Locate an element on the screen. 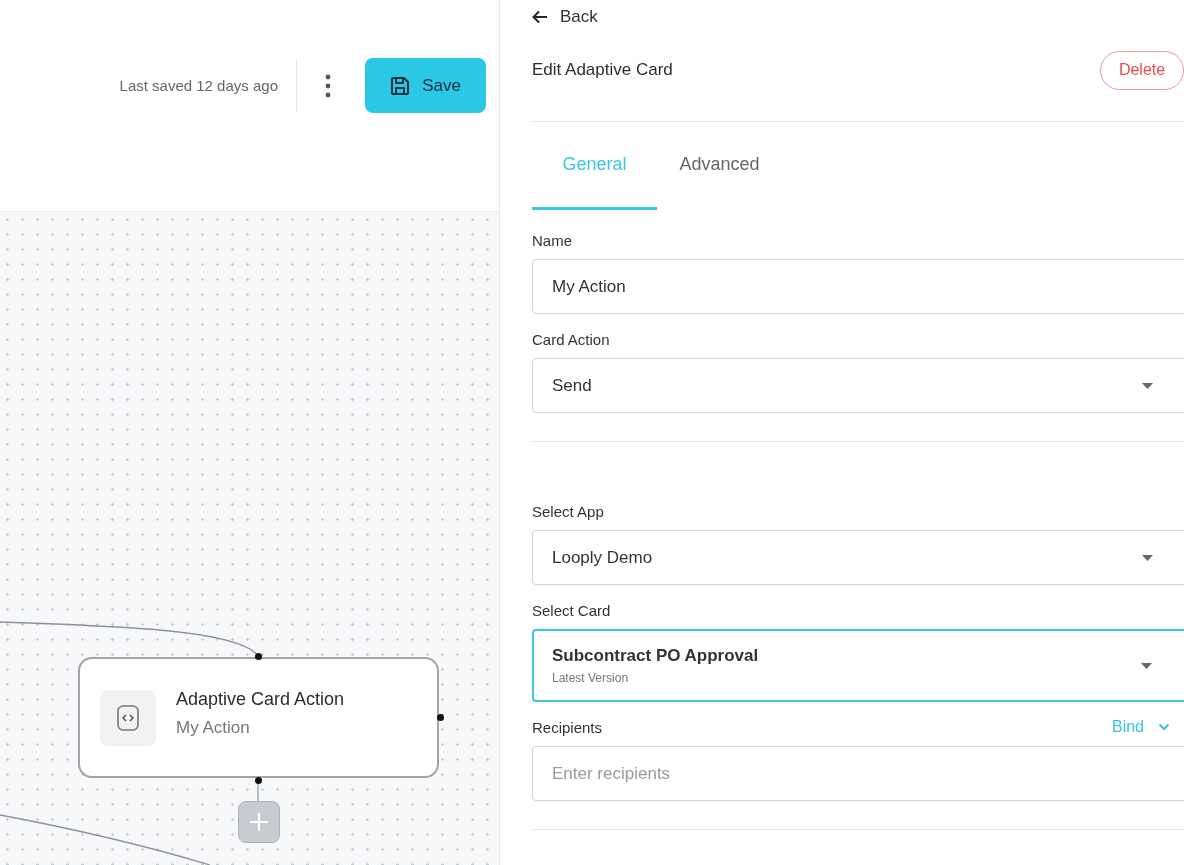 This screenshot has width=1184, height=865. field-label: Recipients is located at coordinates (567, 727).